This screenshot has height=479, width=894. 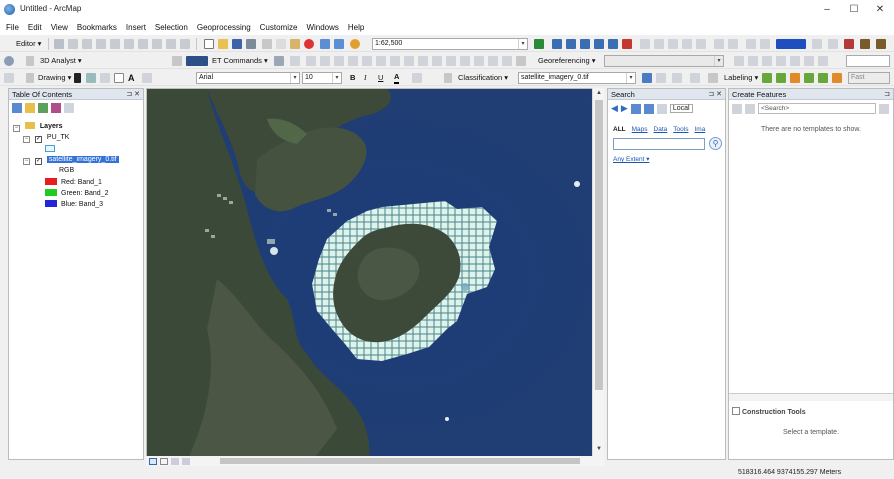 I want to click on et-tool-icon-b, so click(x=295, y=61).